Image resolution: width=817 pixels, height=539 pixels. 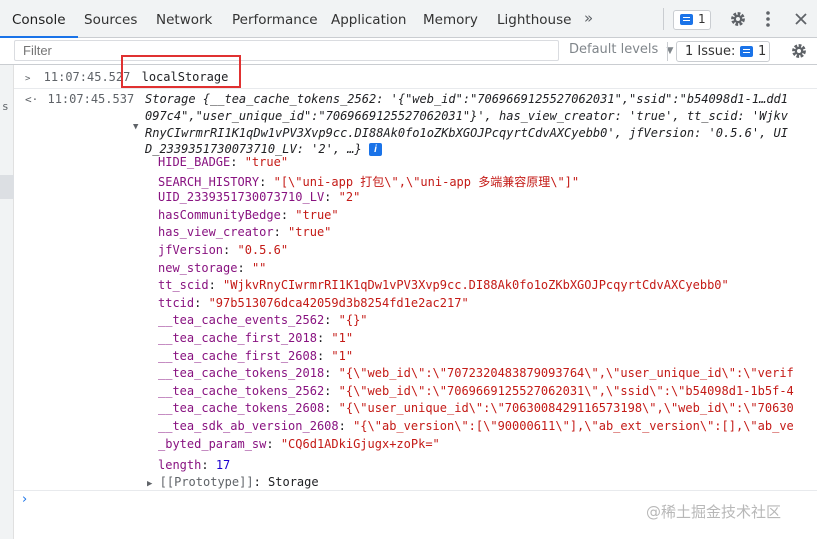 I want to click on property-value: "", so click(x=259, y=267).